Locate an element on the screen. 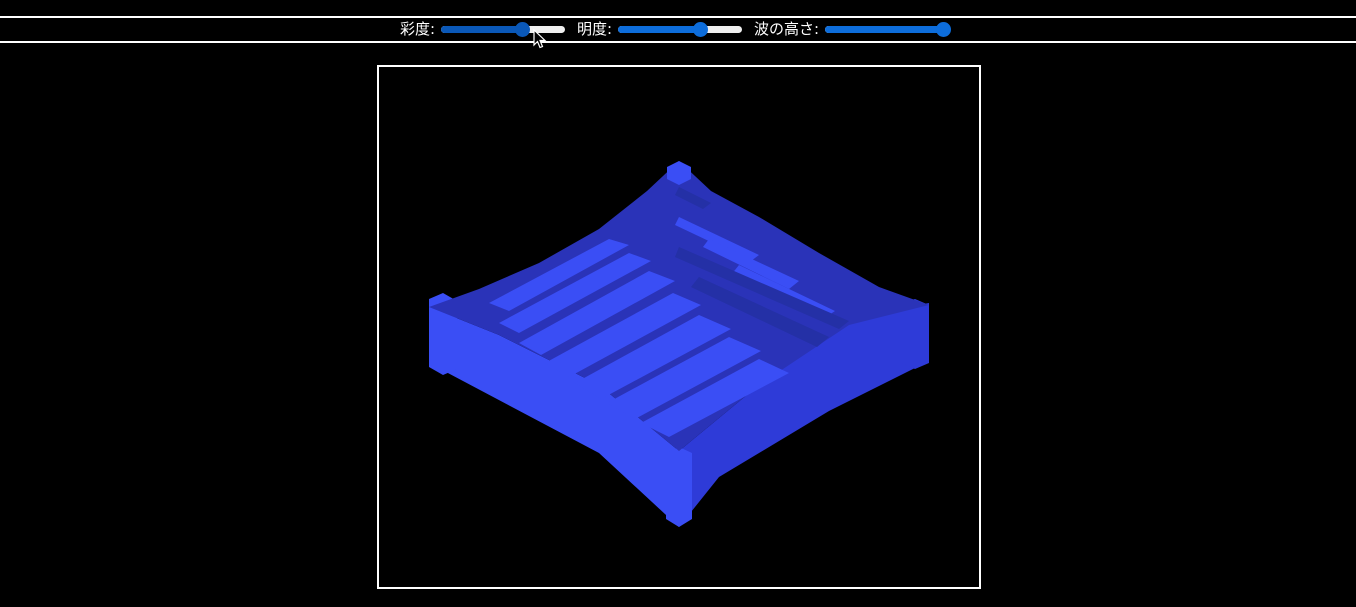  wave-height-slider-fill is located at coordinates (884, 29).